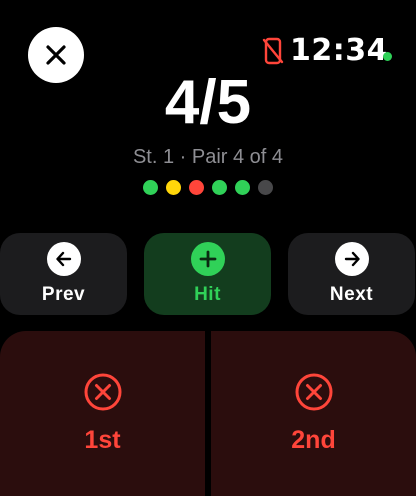  Describe the element at coordinates (339, 50) in the screenshot. I see `clock-time: 12:34` at that location.